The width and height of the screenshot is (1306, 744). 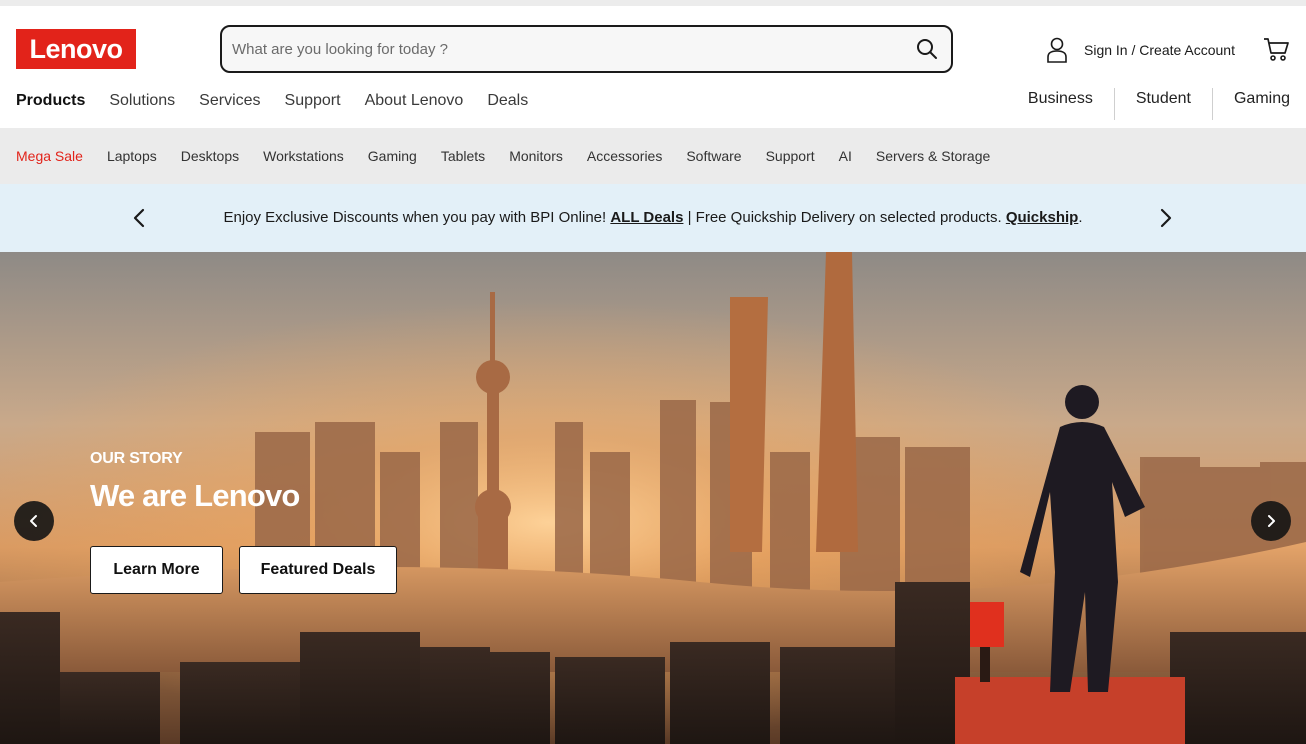 I want to click on cart-icon, so click(x=1276, y=49).